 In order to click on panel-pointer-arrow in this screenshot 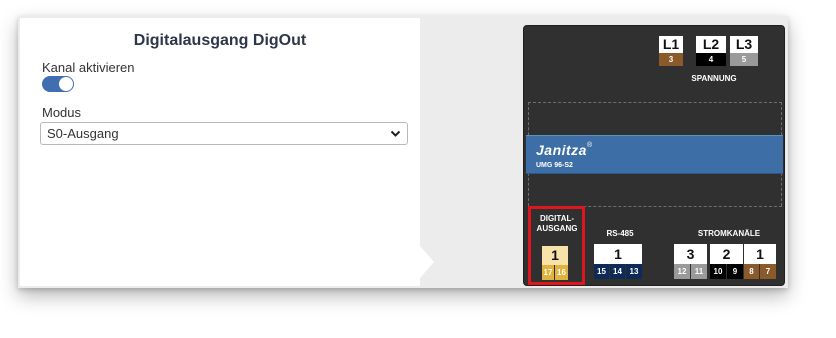, I will do `click(427, 262)`.